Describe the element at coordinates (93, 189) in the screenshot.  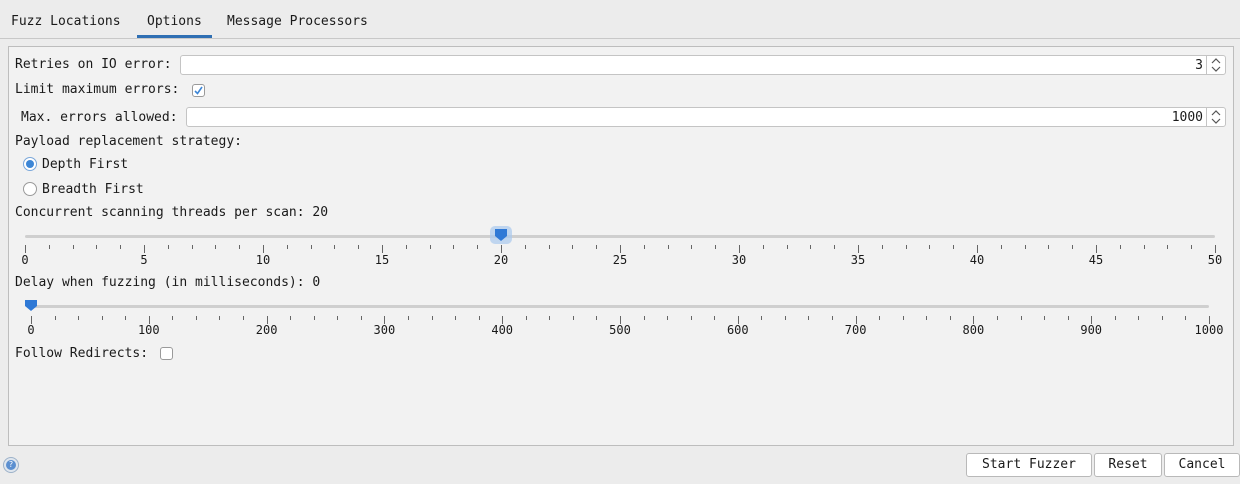
I see `breadth-first-label: Breadth First` at that location.